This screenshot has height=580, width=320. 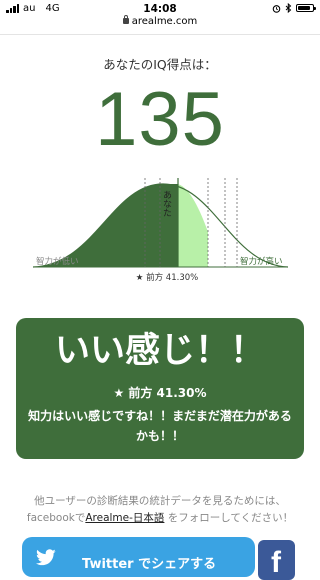 What do you see at coordinates (46, 557) in the screenshot?
I see `twitter-bird-icon` at bounding box center [46, 557].